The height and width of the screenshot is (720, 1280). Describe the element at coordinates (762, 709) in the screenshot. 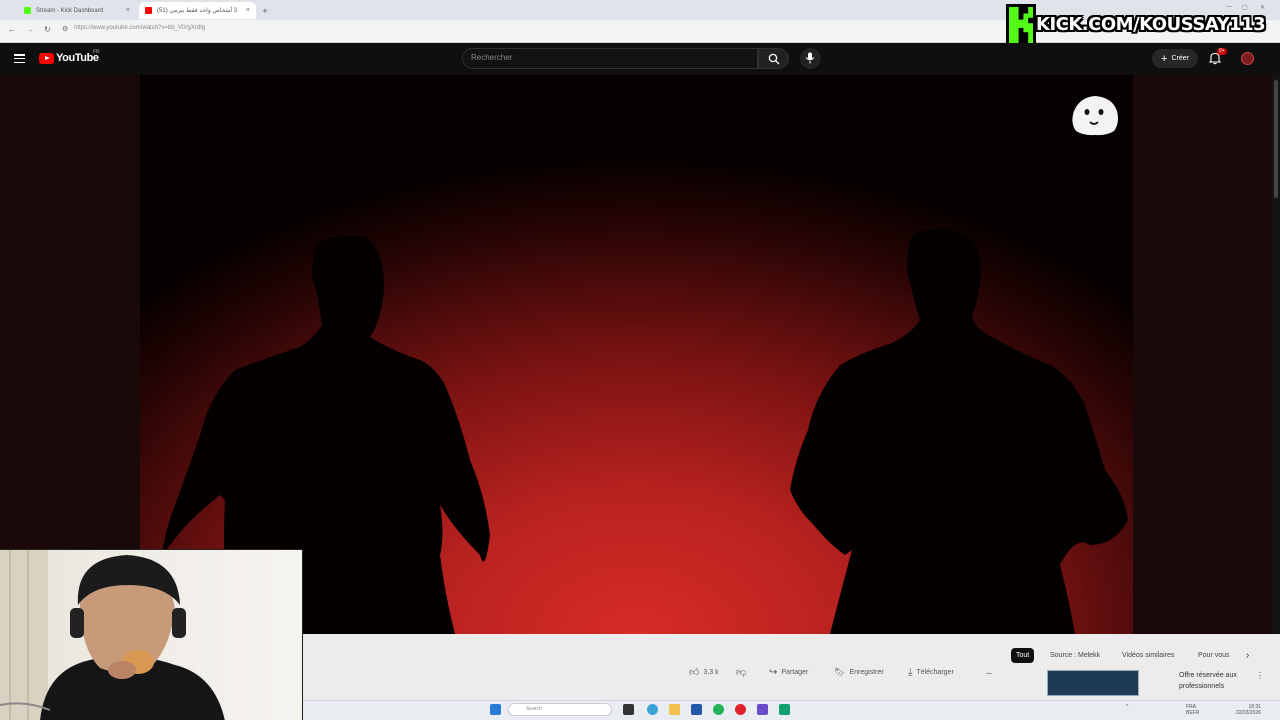

I see `app-icon` at that location.